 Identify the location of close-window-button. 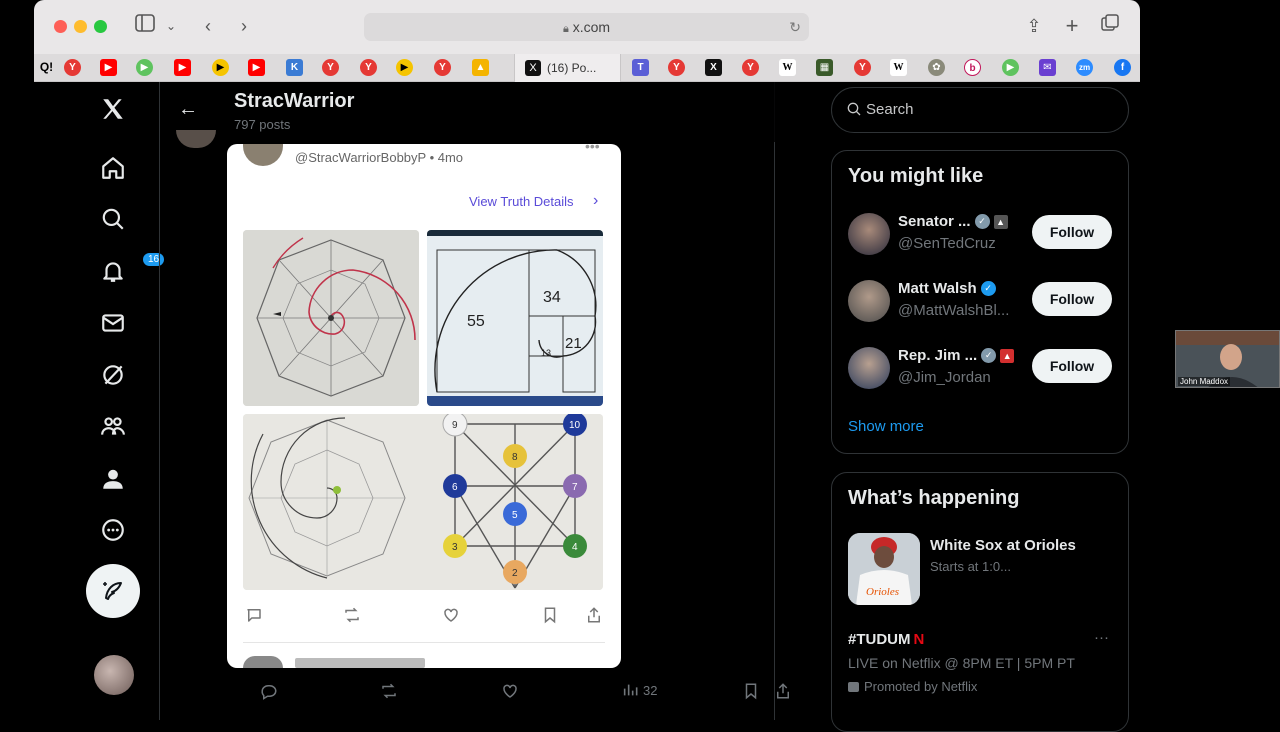
(60, 26).